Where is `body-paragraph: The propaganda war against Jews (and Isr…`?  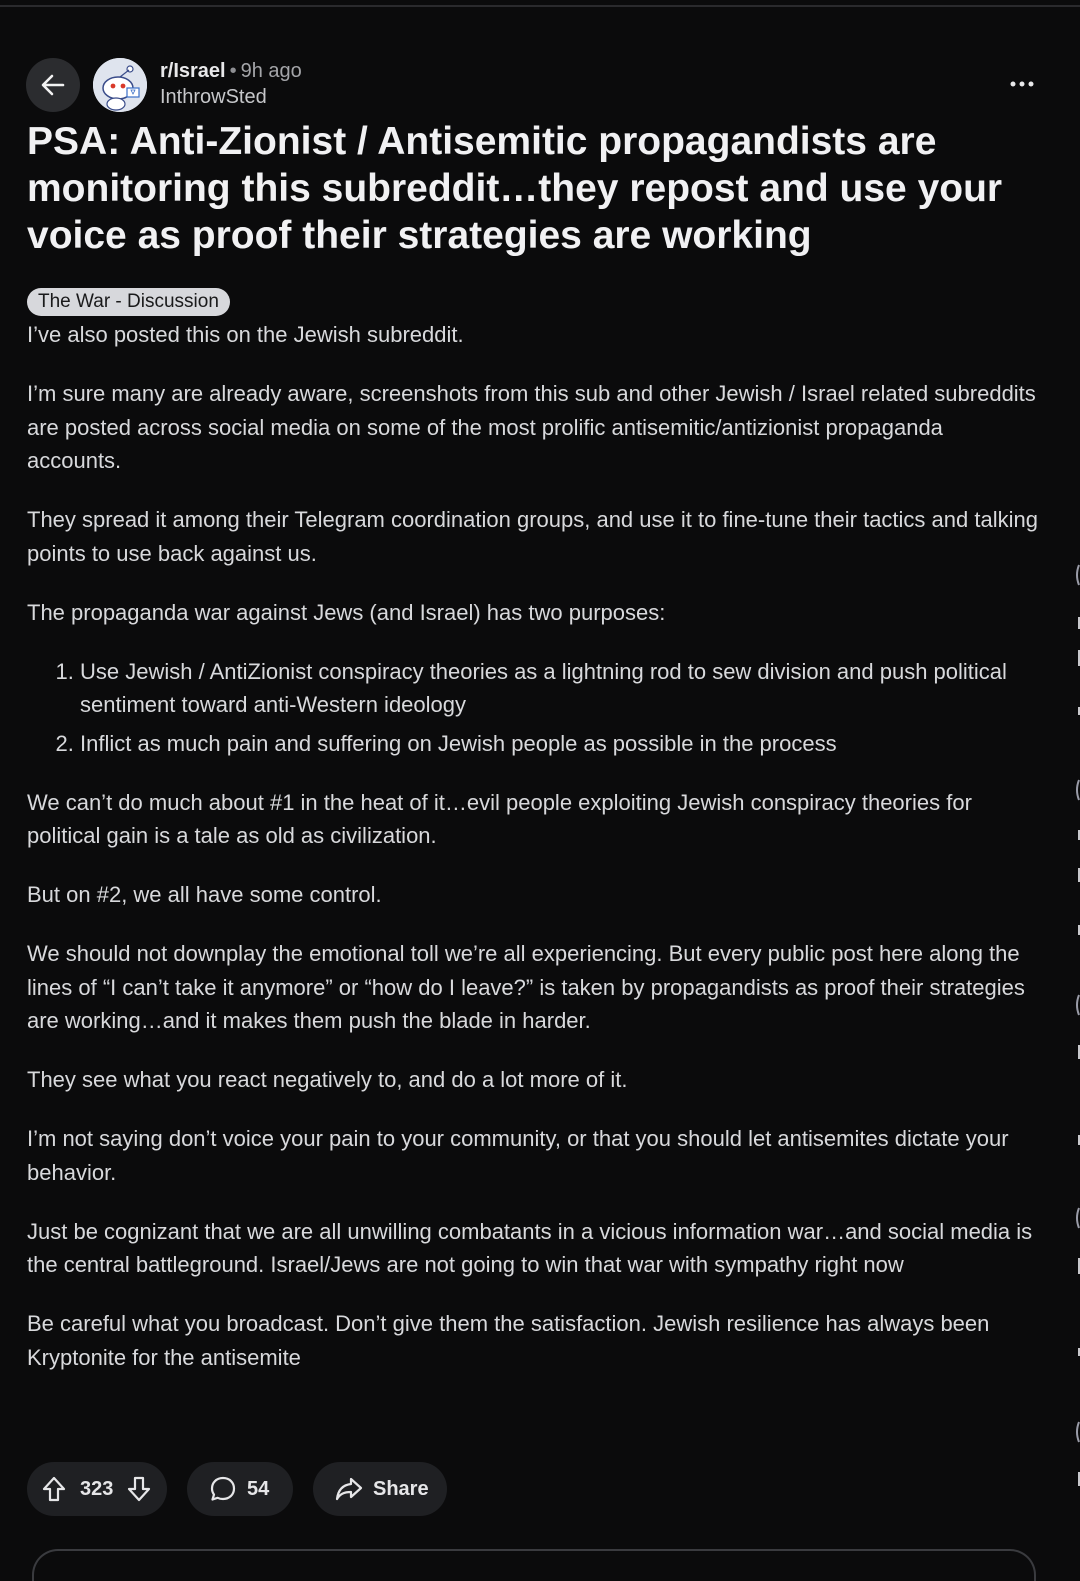
body-paragraph: The propaganda war against Jews (and Isr… is located at coordinates (346, 612).